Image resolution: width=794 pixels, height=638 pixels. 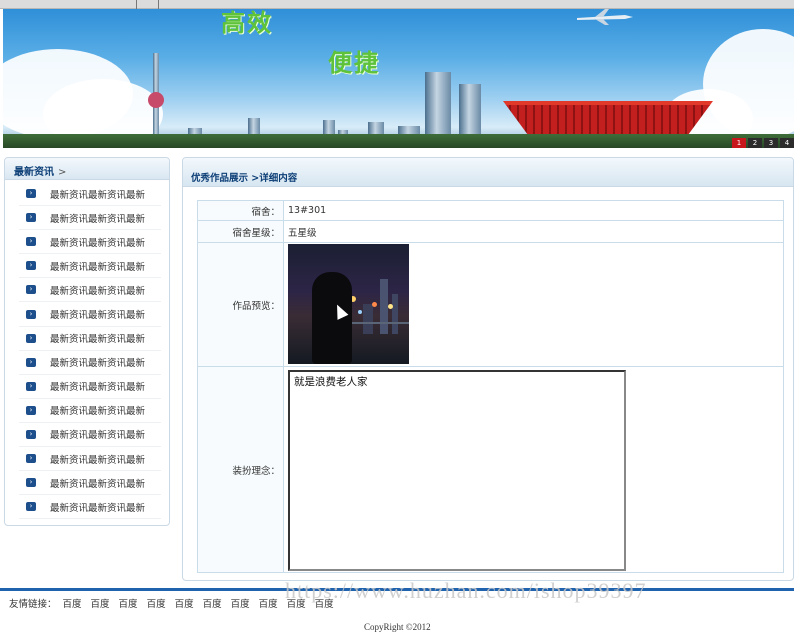 What do you see at coordinates (533, 210) in the screenshot?
I see `dorm-value: 13#301` at bounding box center [533, 210].